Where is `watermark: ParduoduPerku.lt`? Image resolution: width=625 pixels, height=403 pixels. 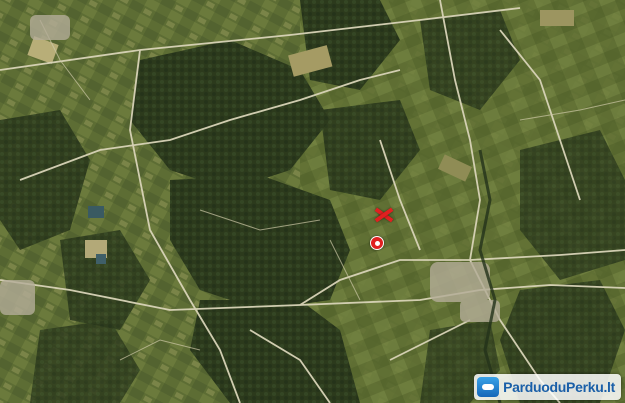 watermark: ParduoduPerku.lt is located at coordinates (547, 387).